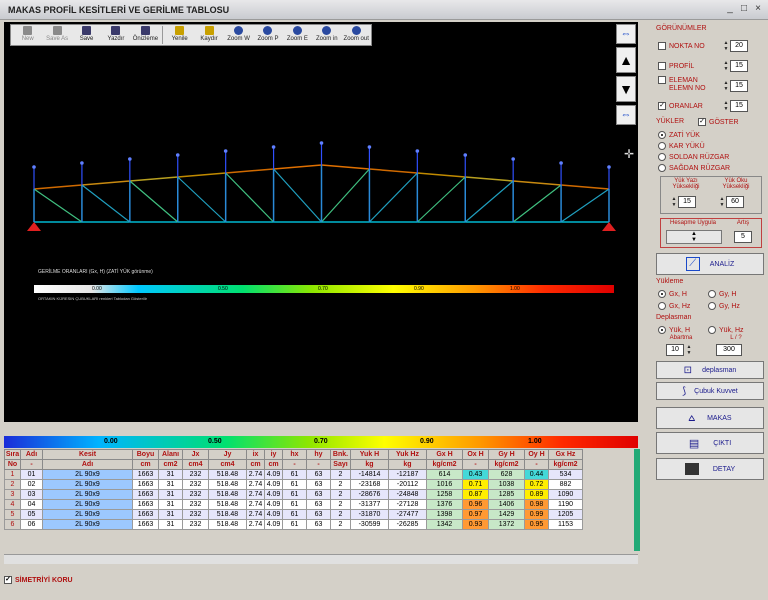  I want to click on column-header: cm2, so click(170, 464).